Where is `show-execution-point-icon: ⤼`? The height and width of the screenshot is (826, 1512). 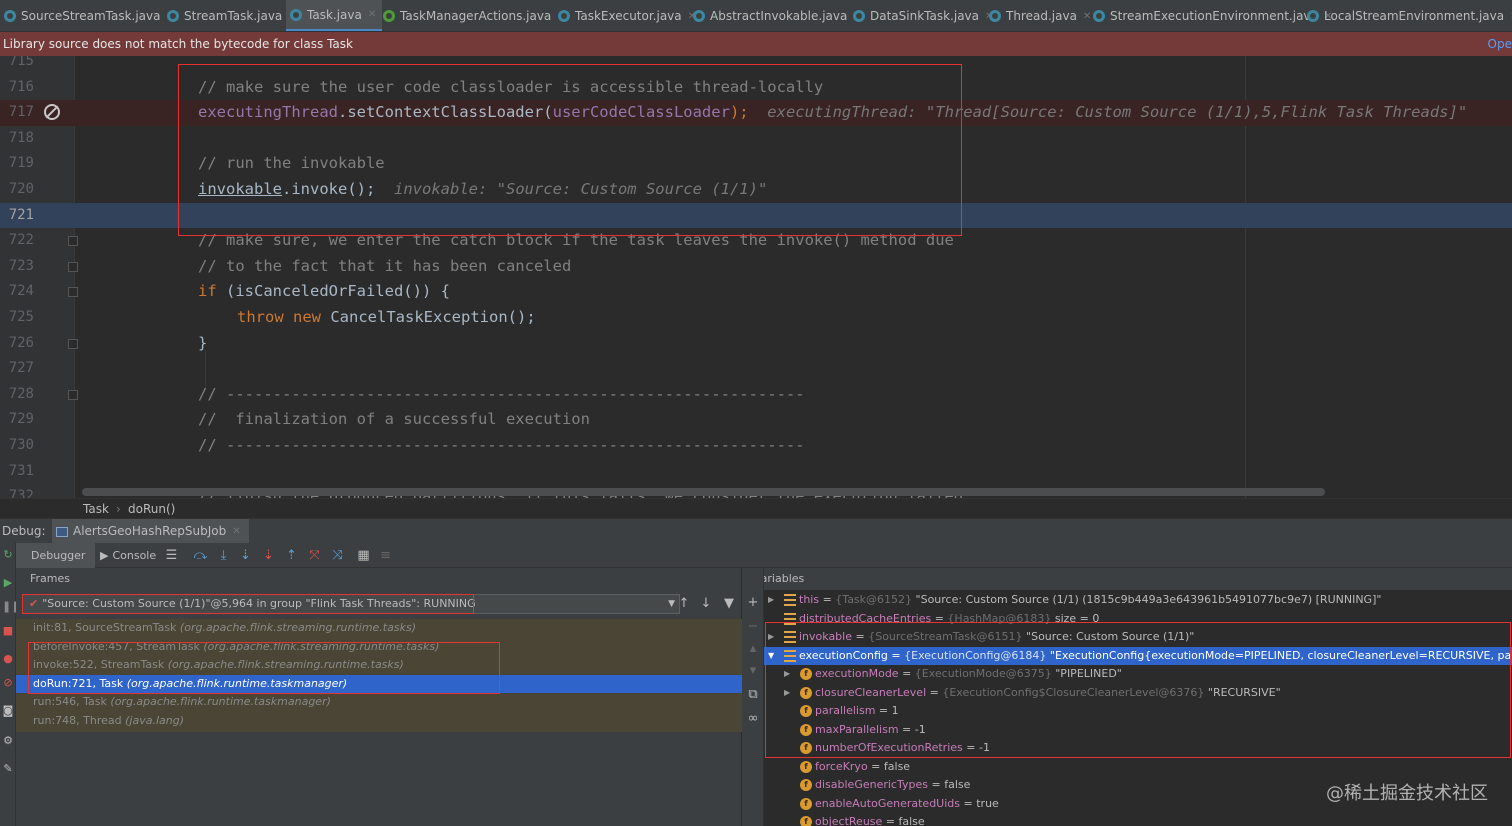 show-execution-point-icon: ⤼ is located at coordinates (200, 555).